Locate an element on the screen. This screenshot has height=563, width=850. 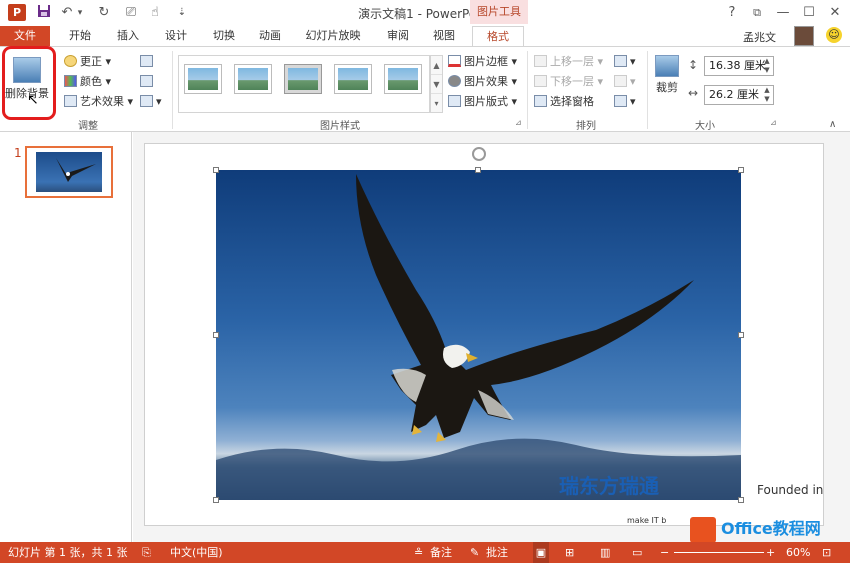
gallery-scroll: ▲ ▼ ▾ is located at coordinates (436, 84).